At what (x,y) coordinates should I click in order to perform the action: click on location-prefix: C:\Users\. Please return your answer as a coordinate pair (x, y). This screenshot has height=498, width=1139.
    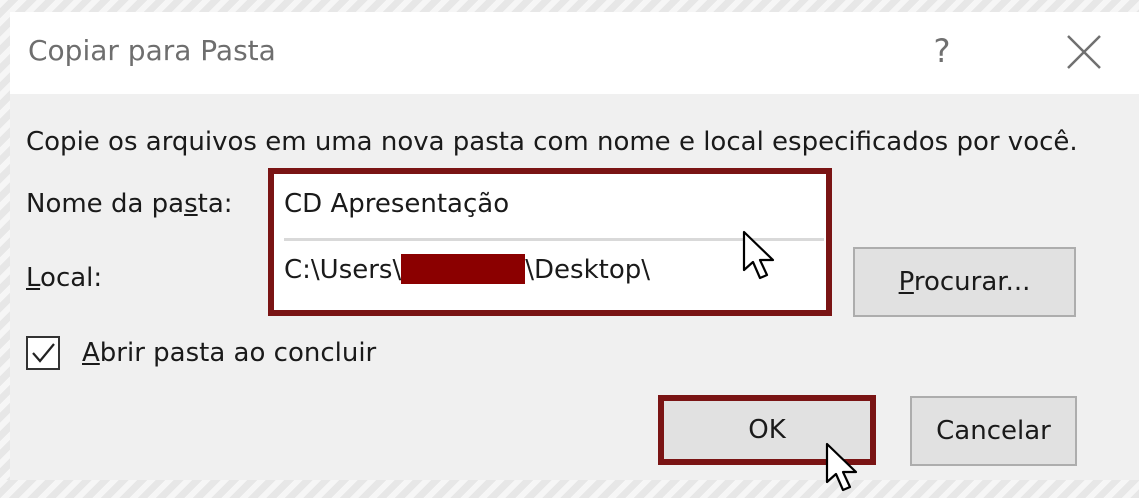
    Looking at the image, I should click on (343, 270).